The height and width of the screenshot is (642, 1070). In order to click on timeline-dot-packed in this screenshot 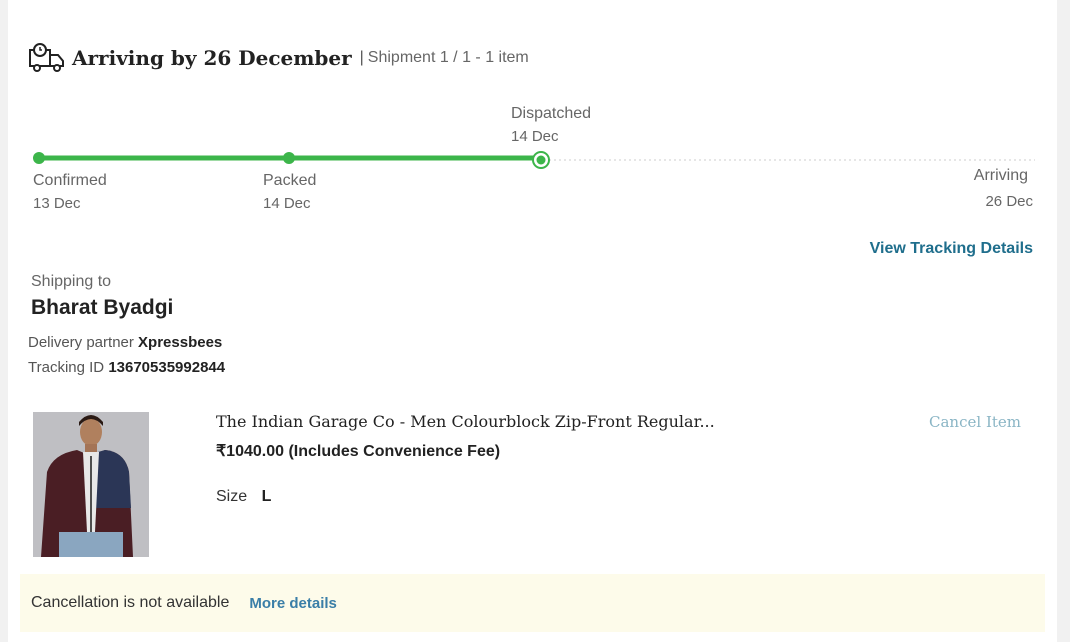, I will do `click(289, 158)`.